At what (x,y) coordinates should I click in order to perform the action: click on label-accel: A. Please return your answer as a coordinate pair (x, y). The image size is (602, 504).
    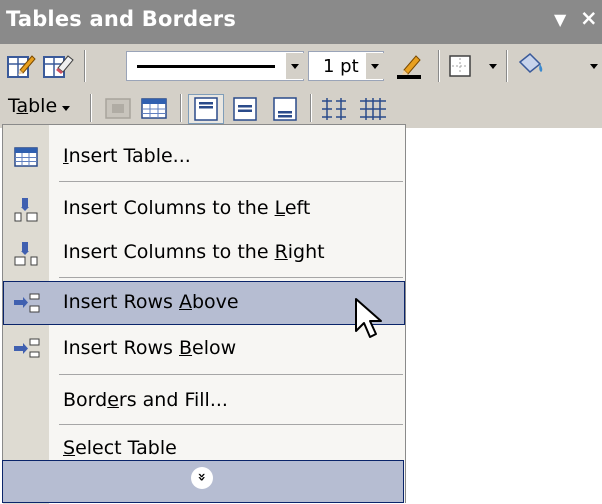
    Looking at the image, I should click on (185, 302).